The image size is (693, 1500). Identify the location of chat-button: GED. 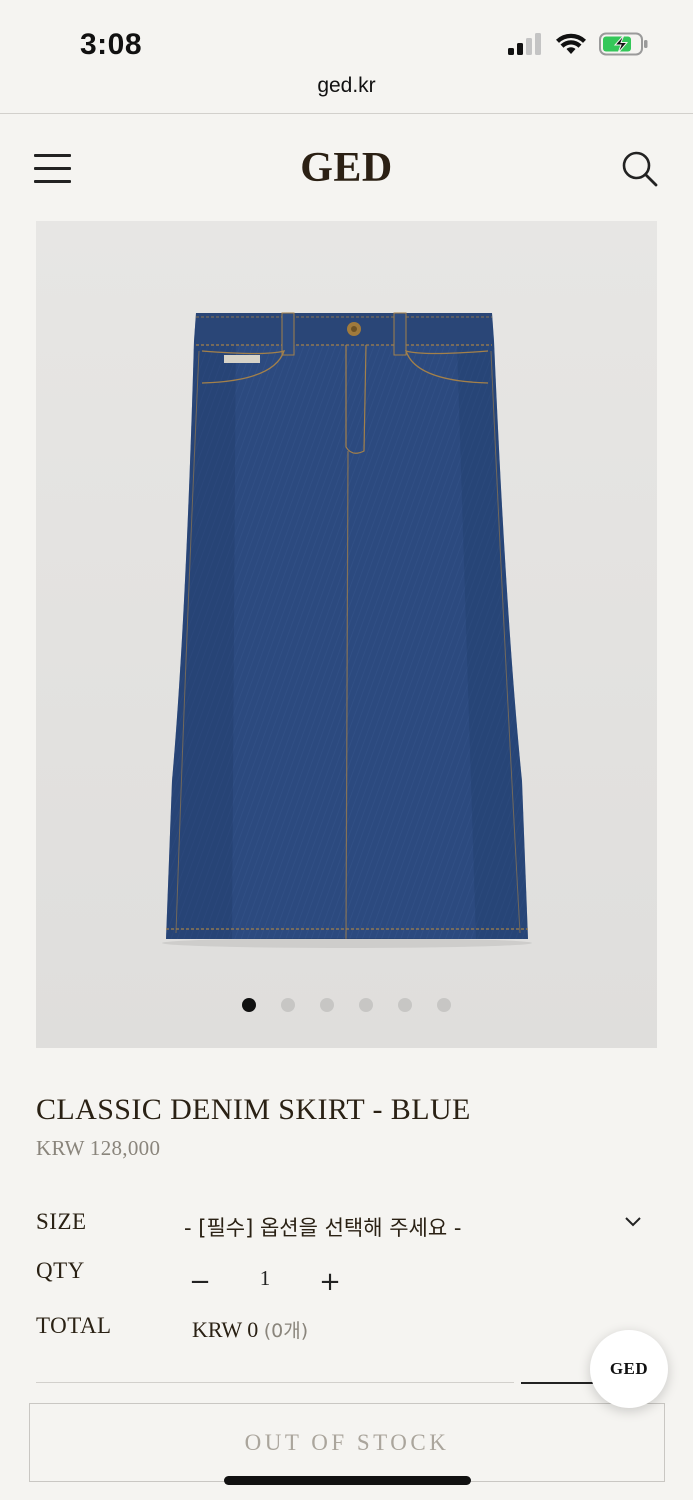
(629, 1369).